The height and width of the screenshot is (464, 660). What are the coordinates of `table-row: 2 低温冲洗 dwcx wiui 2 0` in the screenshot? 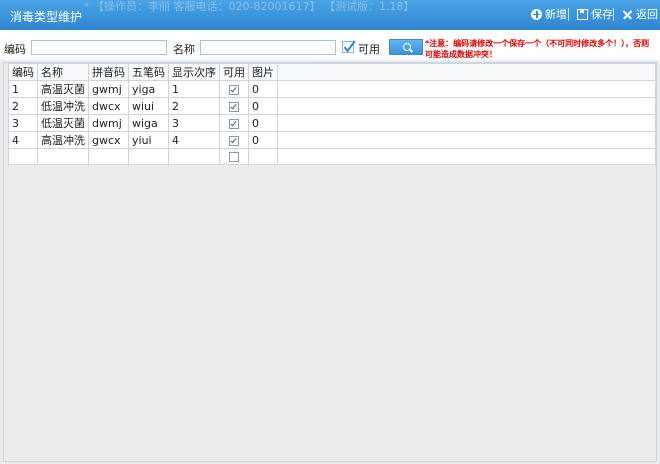 It's located at (332, 106).